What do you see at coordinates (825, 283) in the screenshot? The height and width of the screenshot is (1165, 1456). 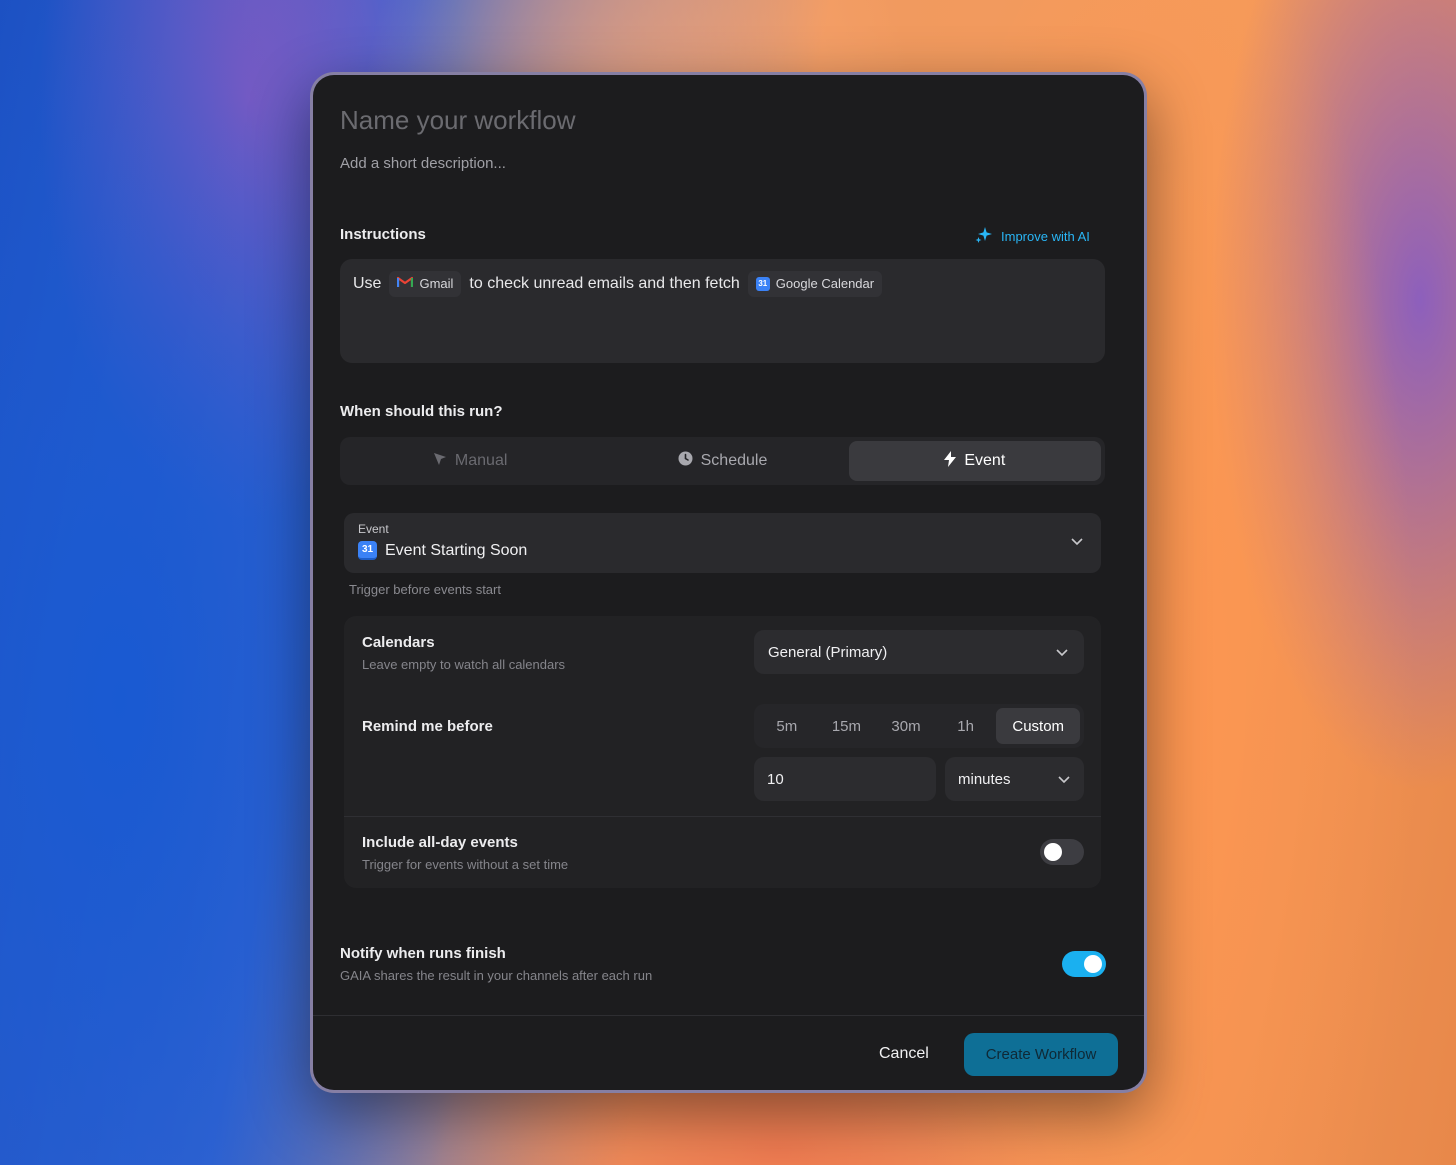 I see `google-calendar-chip-label: Google Calendar` at bounding box center [825, 283].